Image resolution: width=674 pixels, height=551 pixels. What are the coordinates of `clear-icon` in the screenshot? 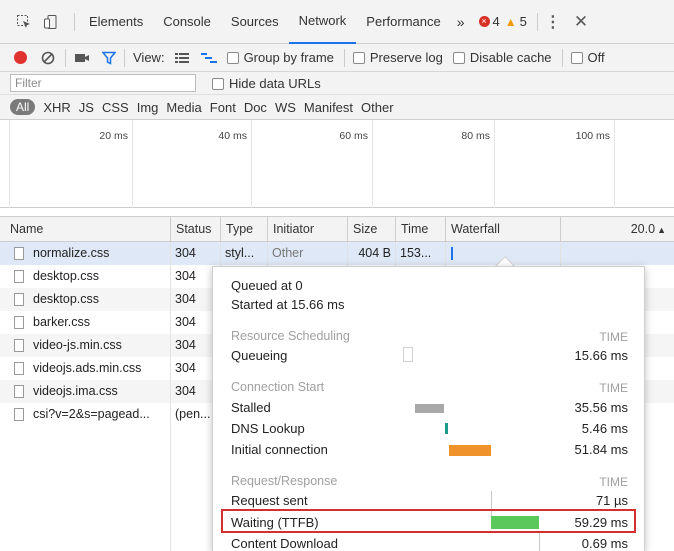 It's located at (48, 58).